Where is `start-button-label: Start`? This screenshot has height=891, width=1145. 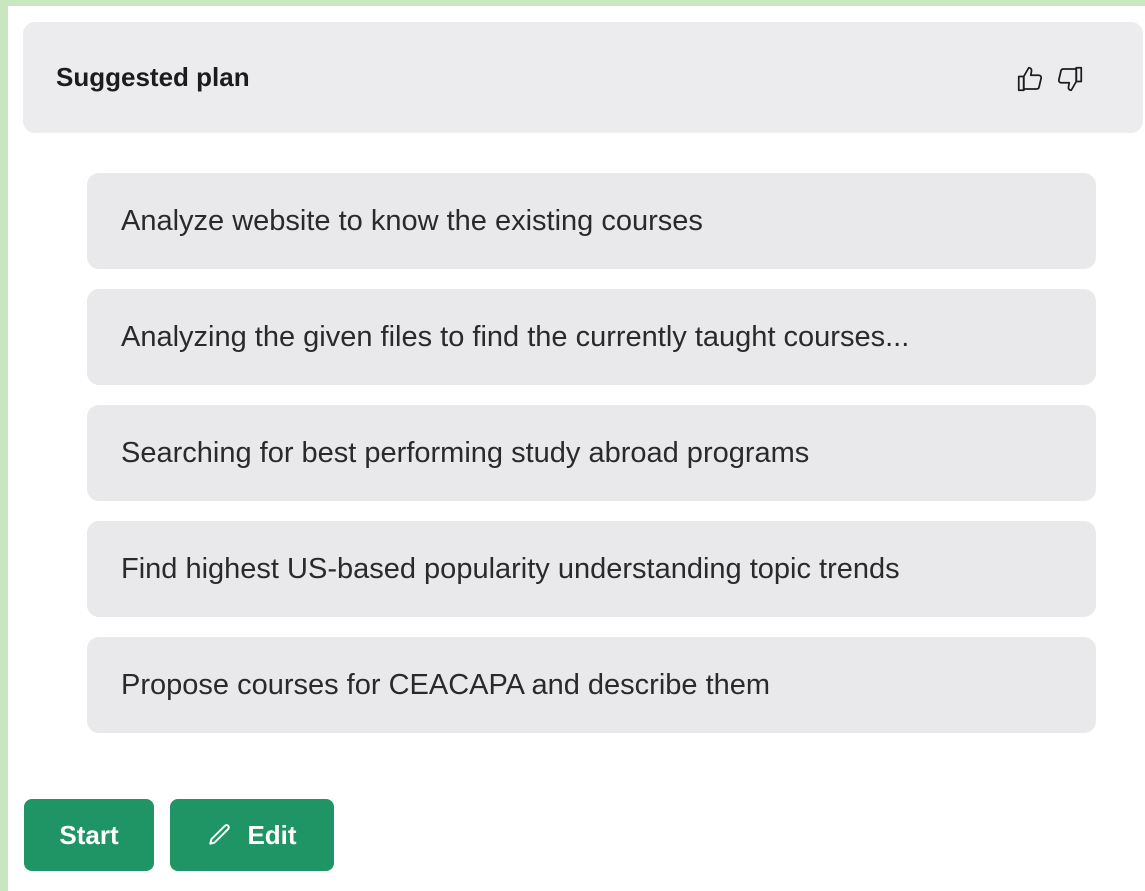
start-button-label: Start is located at coordinates (89, 834).